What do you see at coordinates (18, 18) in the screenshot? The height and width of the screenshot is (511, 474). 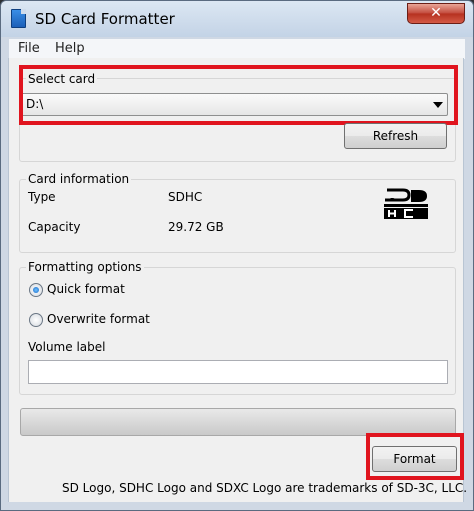 I see `sd-card-app-icon` at bounding box center [18, 18].